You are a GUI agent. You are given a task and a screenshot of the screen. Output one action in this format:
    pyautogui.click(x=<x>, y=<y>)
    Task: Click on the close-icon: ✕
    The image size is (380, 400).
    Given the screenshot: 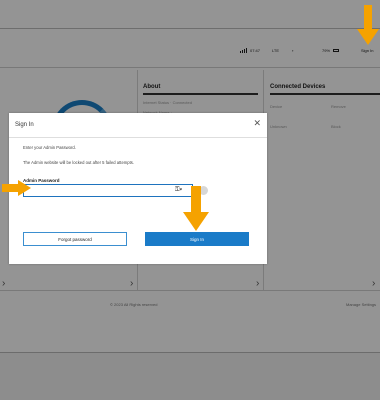 What is the action you would take?
    pyautogui.click(x=257, y=123)
    